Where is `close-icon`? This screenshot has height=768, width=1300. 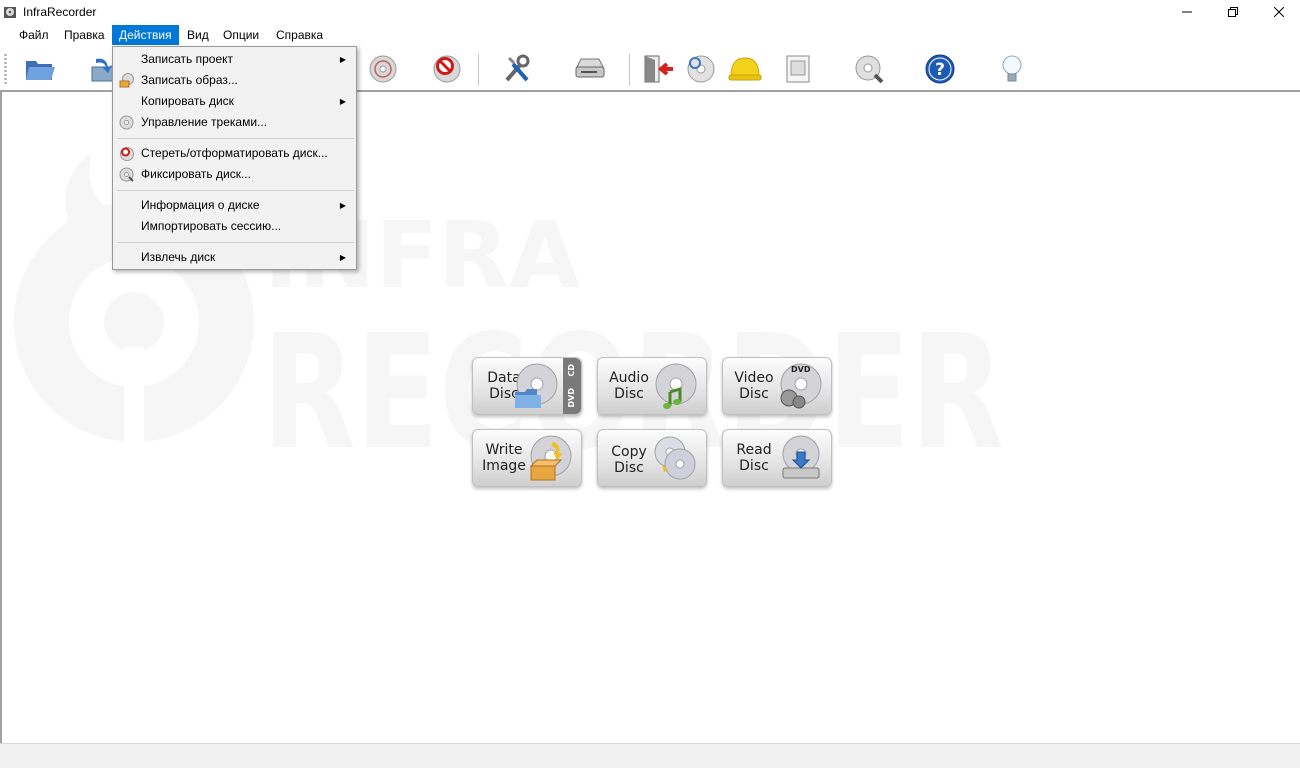 close-icon is located at coordinates (1279, 12).